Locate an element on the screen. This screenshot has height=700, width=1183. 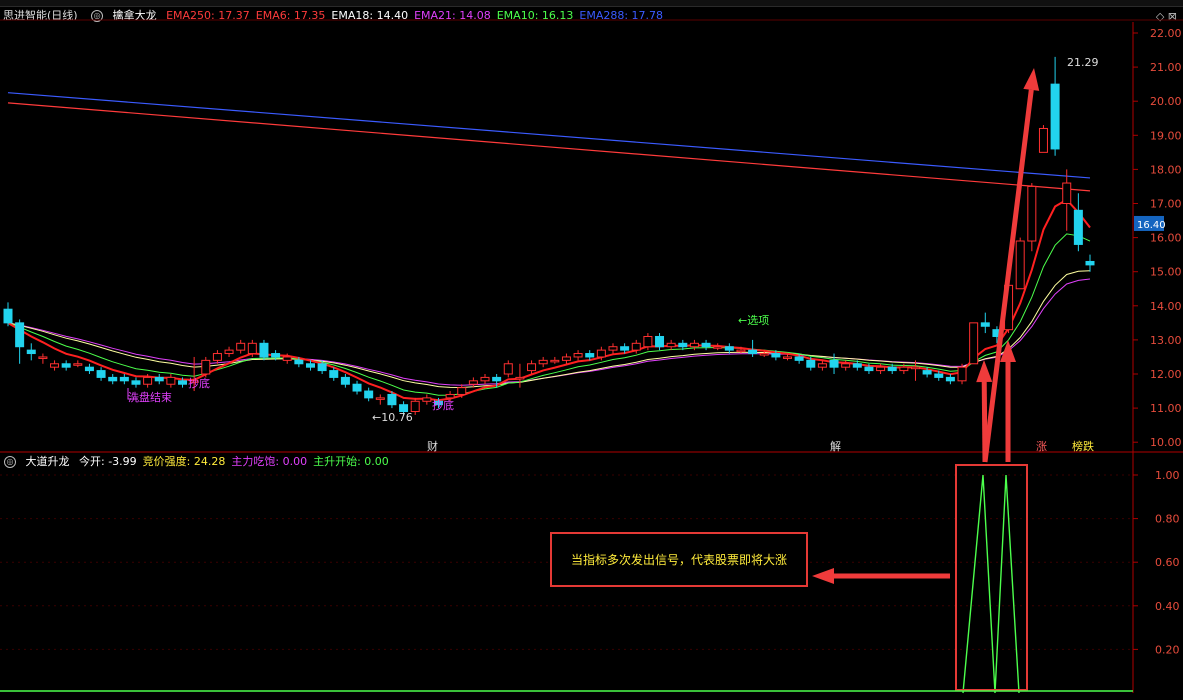
chart-signal-label: ←选项 is located at coordinates (753, 320).